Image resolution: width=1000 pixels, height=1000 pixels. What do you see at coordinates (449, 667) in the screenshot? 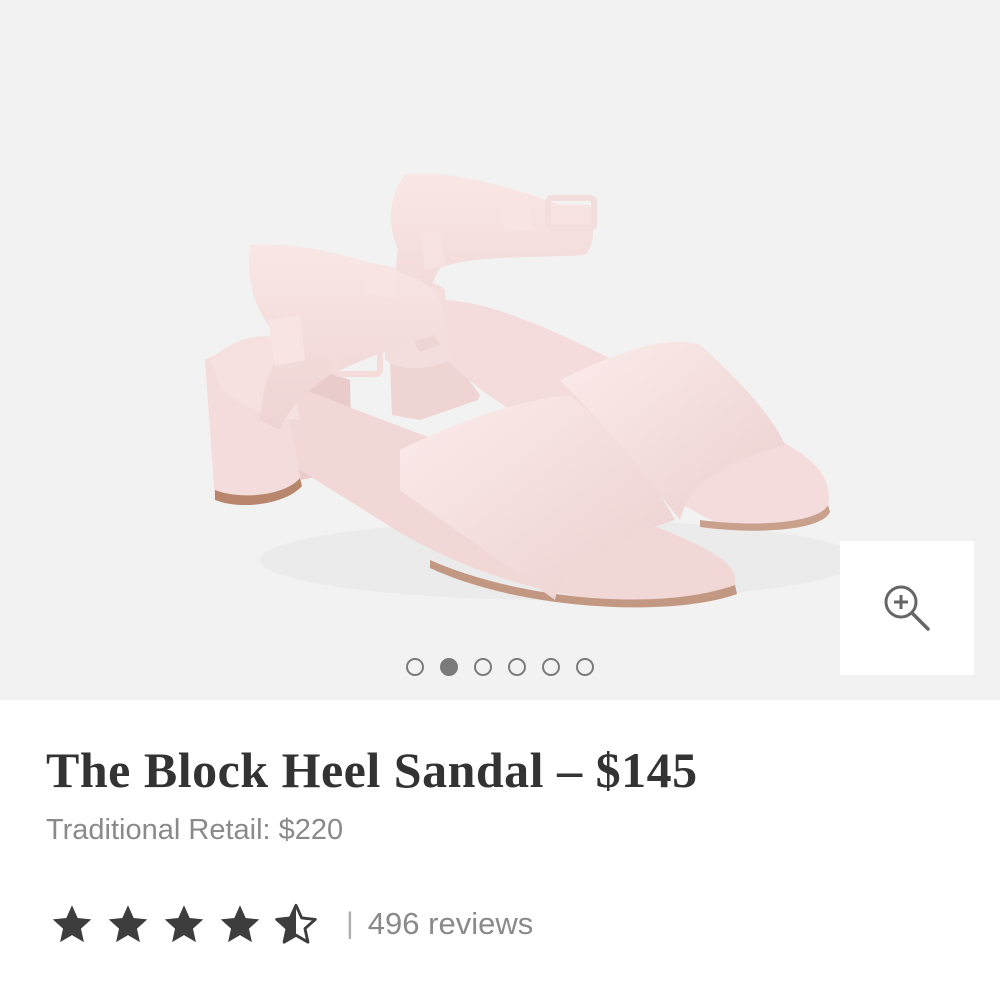
I see `carousel-dot-2-active` at bounding box center [449, 667].